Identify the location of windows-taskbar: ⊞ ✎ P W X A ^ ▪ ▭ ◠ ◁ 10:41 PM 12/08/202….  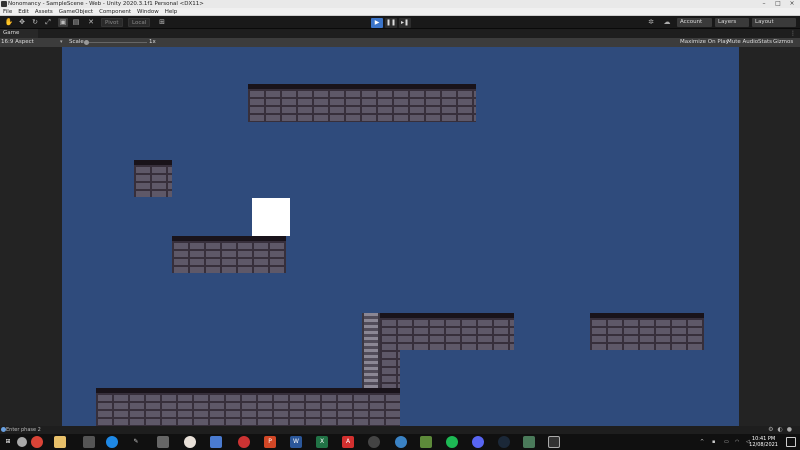
(400, 442).